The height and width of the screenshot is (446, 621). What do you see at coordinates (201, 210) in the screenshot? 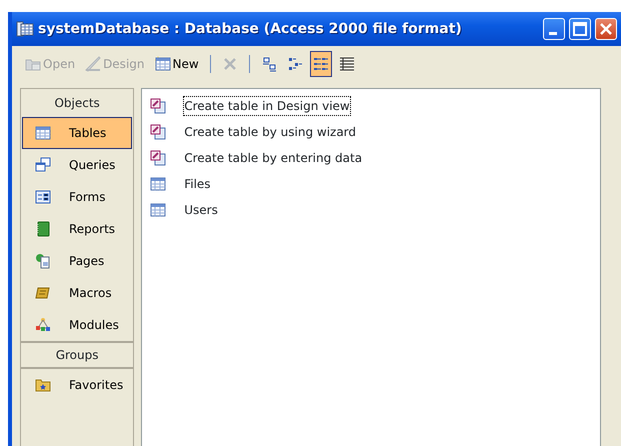
I see `list-item: Users` at bounding box center [201, 210].